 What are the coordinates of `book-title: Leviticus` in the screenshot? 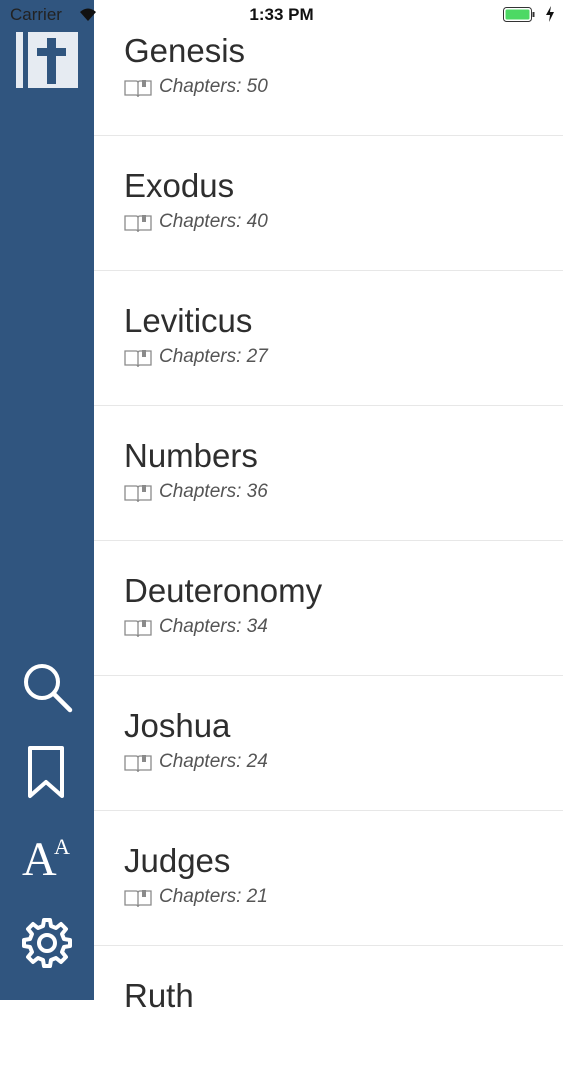 It's located at (188, 320).